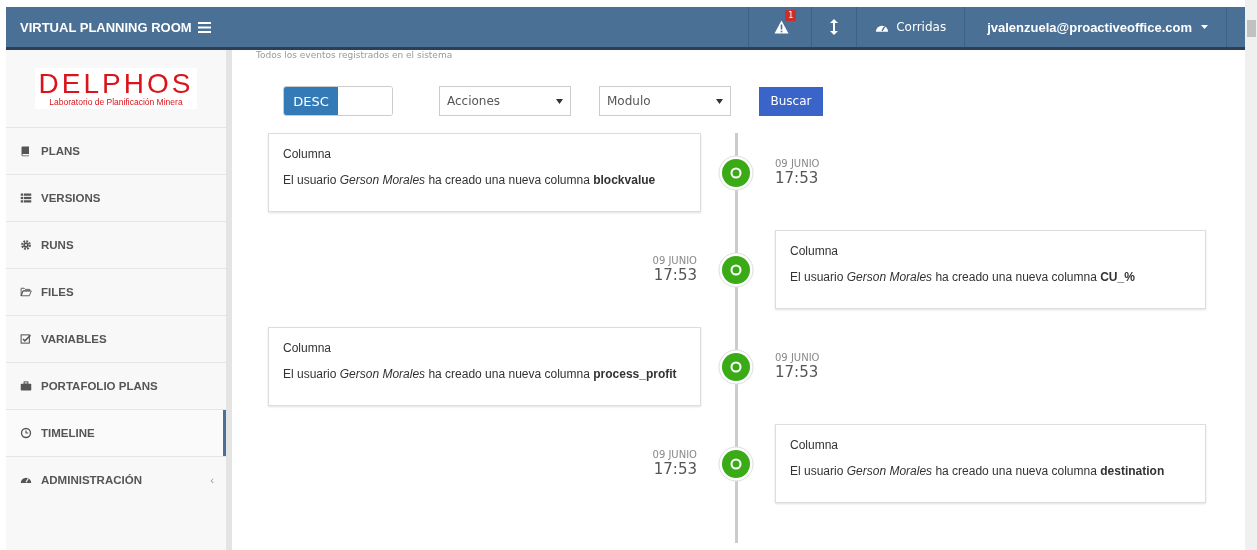 Image resolution: width=1257 pixels, height=550 pixels. Describe the element at coordinates (204, 27) in the screenshot. I see `menu-icon` at that location.